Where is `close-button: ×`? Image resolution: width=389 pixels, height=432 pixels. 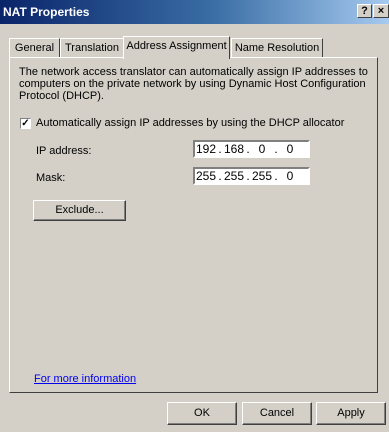 close-button: × is located at coordinates (381, 11).